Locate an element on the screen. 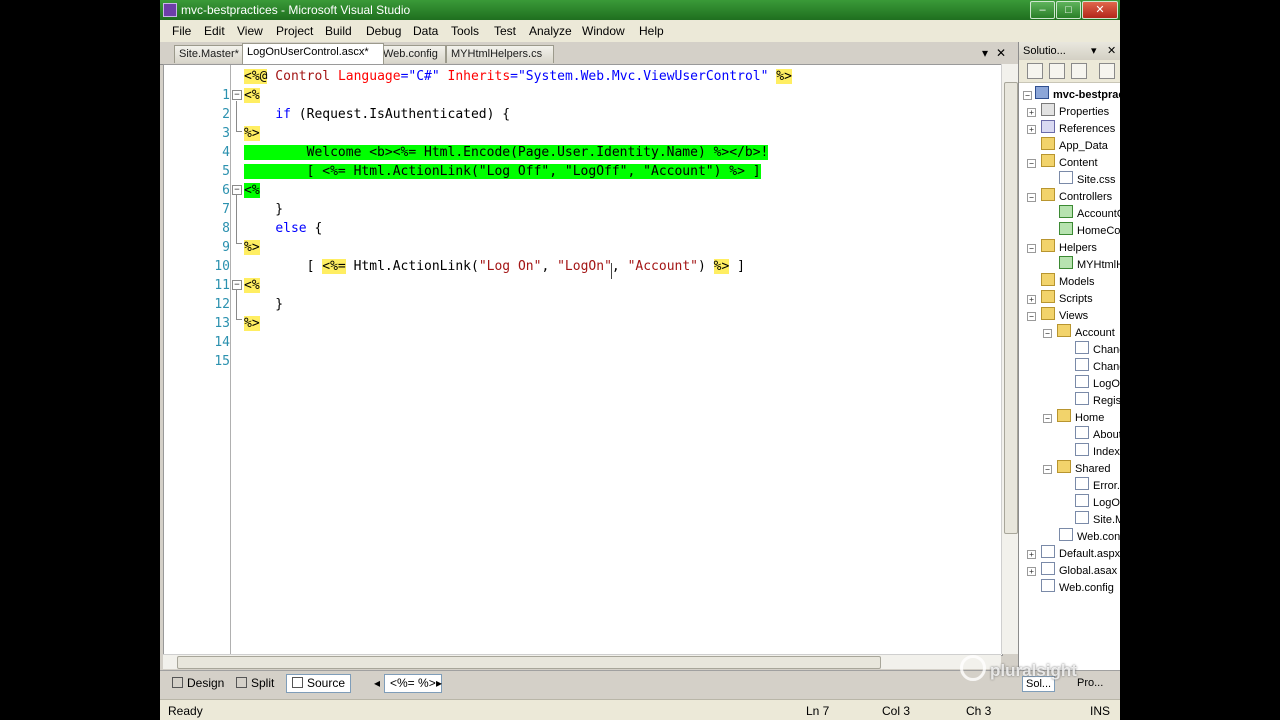 The height and width of the screenshot is (720, 1280). editor-vertical-scrollbar is located at coordinates (1010, 359).